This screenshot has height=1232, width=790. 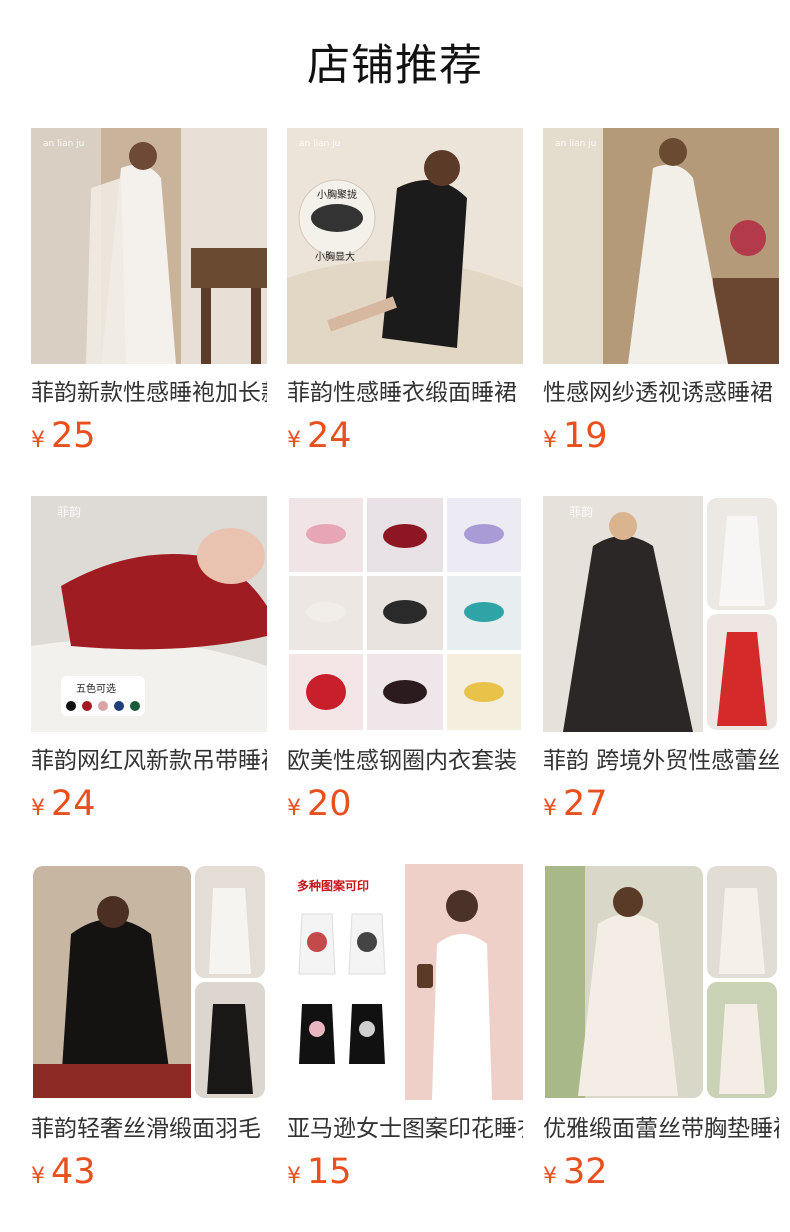 What do you see at coordinates (661, 761) in the screenshot?
I see `product-name: 菲韵 跨境外贸性感蕾丝` at bounding box center [661, 761].